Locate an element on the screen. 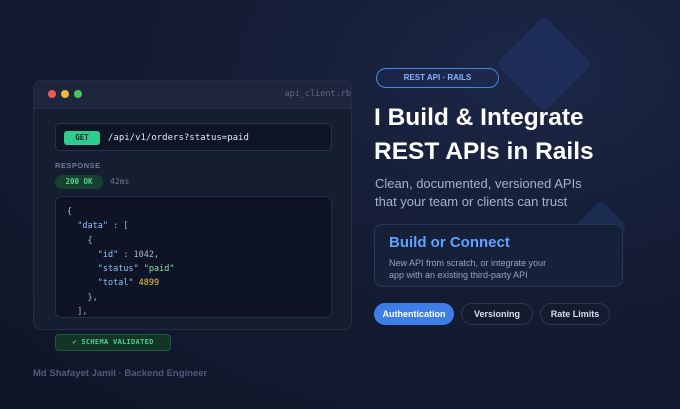 This screenshot has height=409, width=680. request-bar: GET /api/v1/orders?status=paid is located at coordinates (193, 137).